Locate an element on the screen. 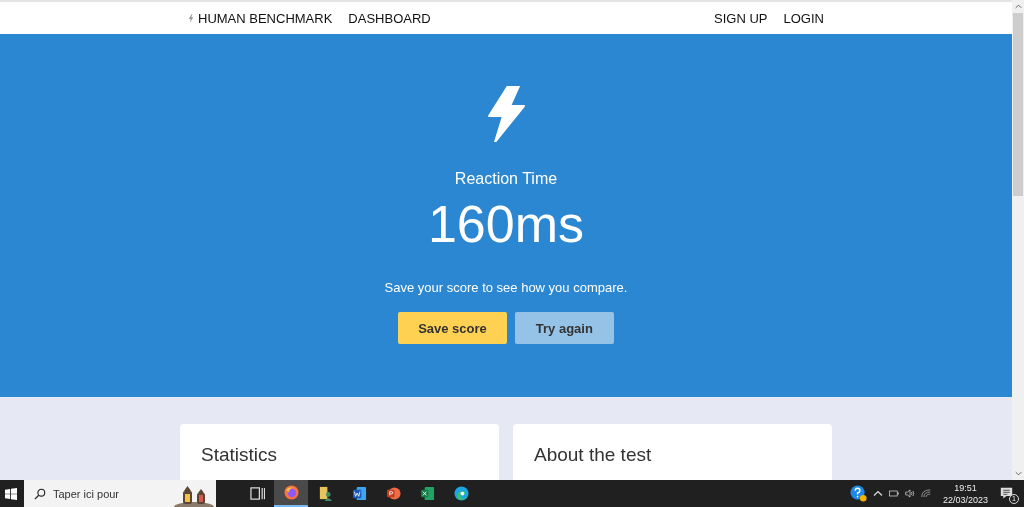 The width and height of the screenshot is (1024, 507). test-title: Reaction Time is located at coordinates (506, 179).